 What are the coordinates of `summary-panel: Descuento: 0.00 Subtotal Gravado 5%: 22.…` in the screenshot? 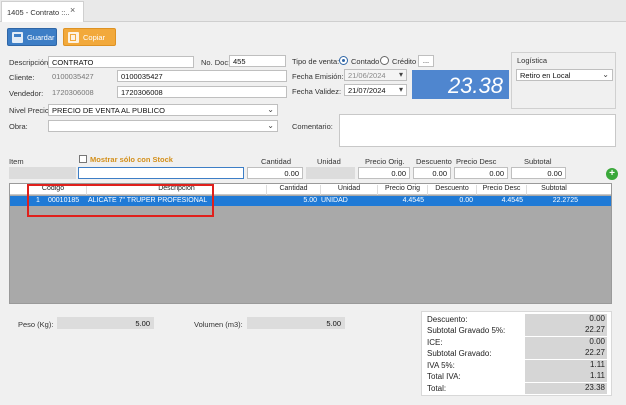 It's located at (516, 353).